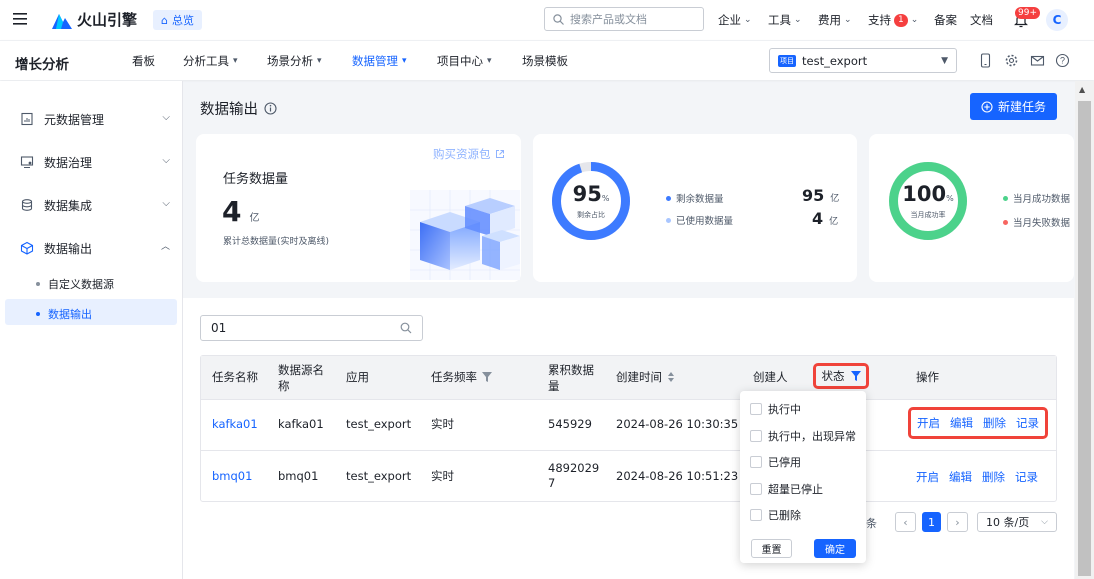  I want to click on status-option-stopped: 已停用, so click(775, 462).